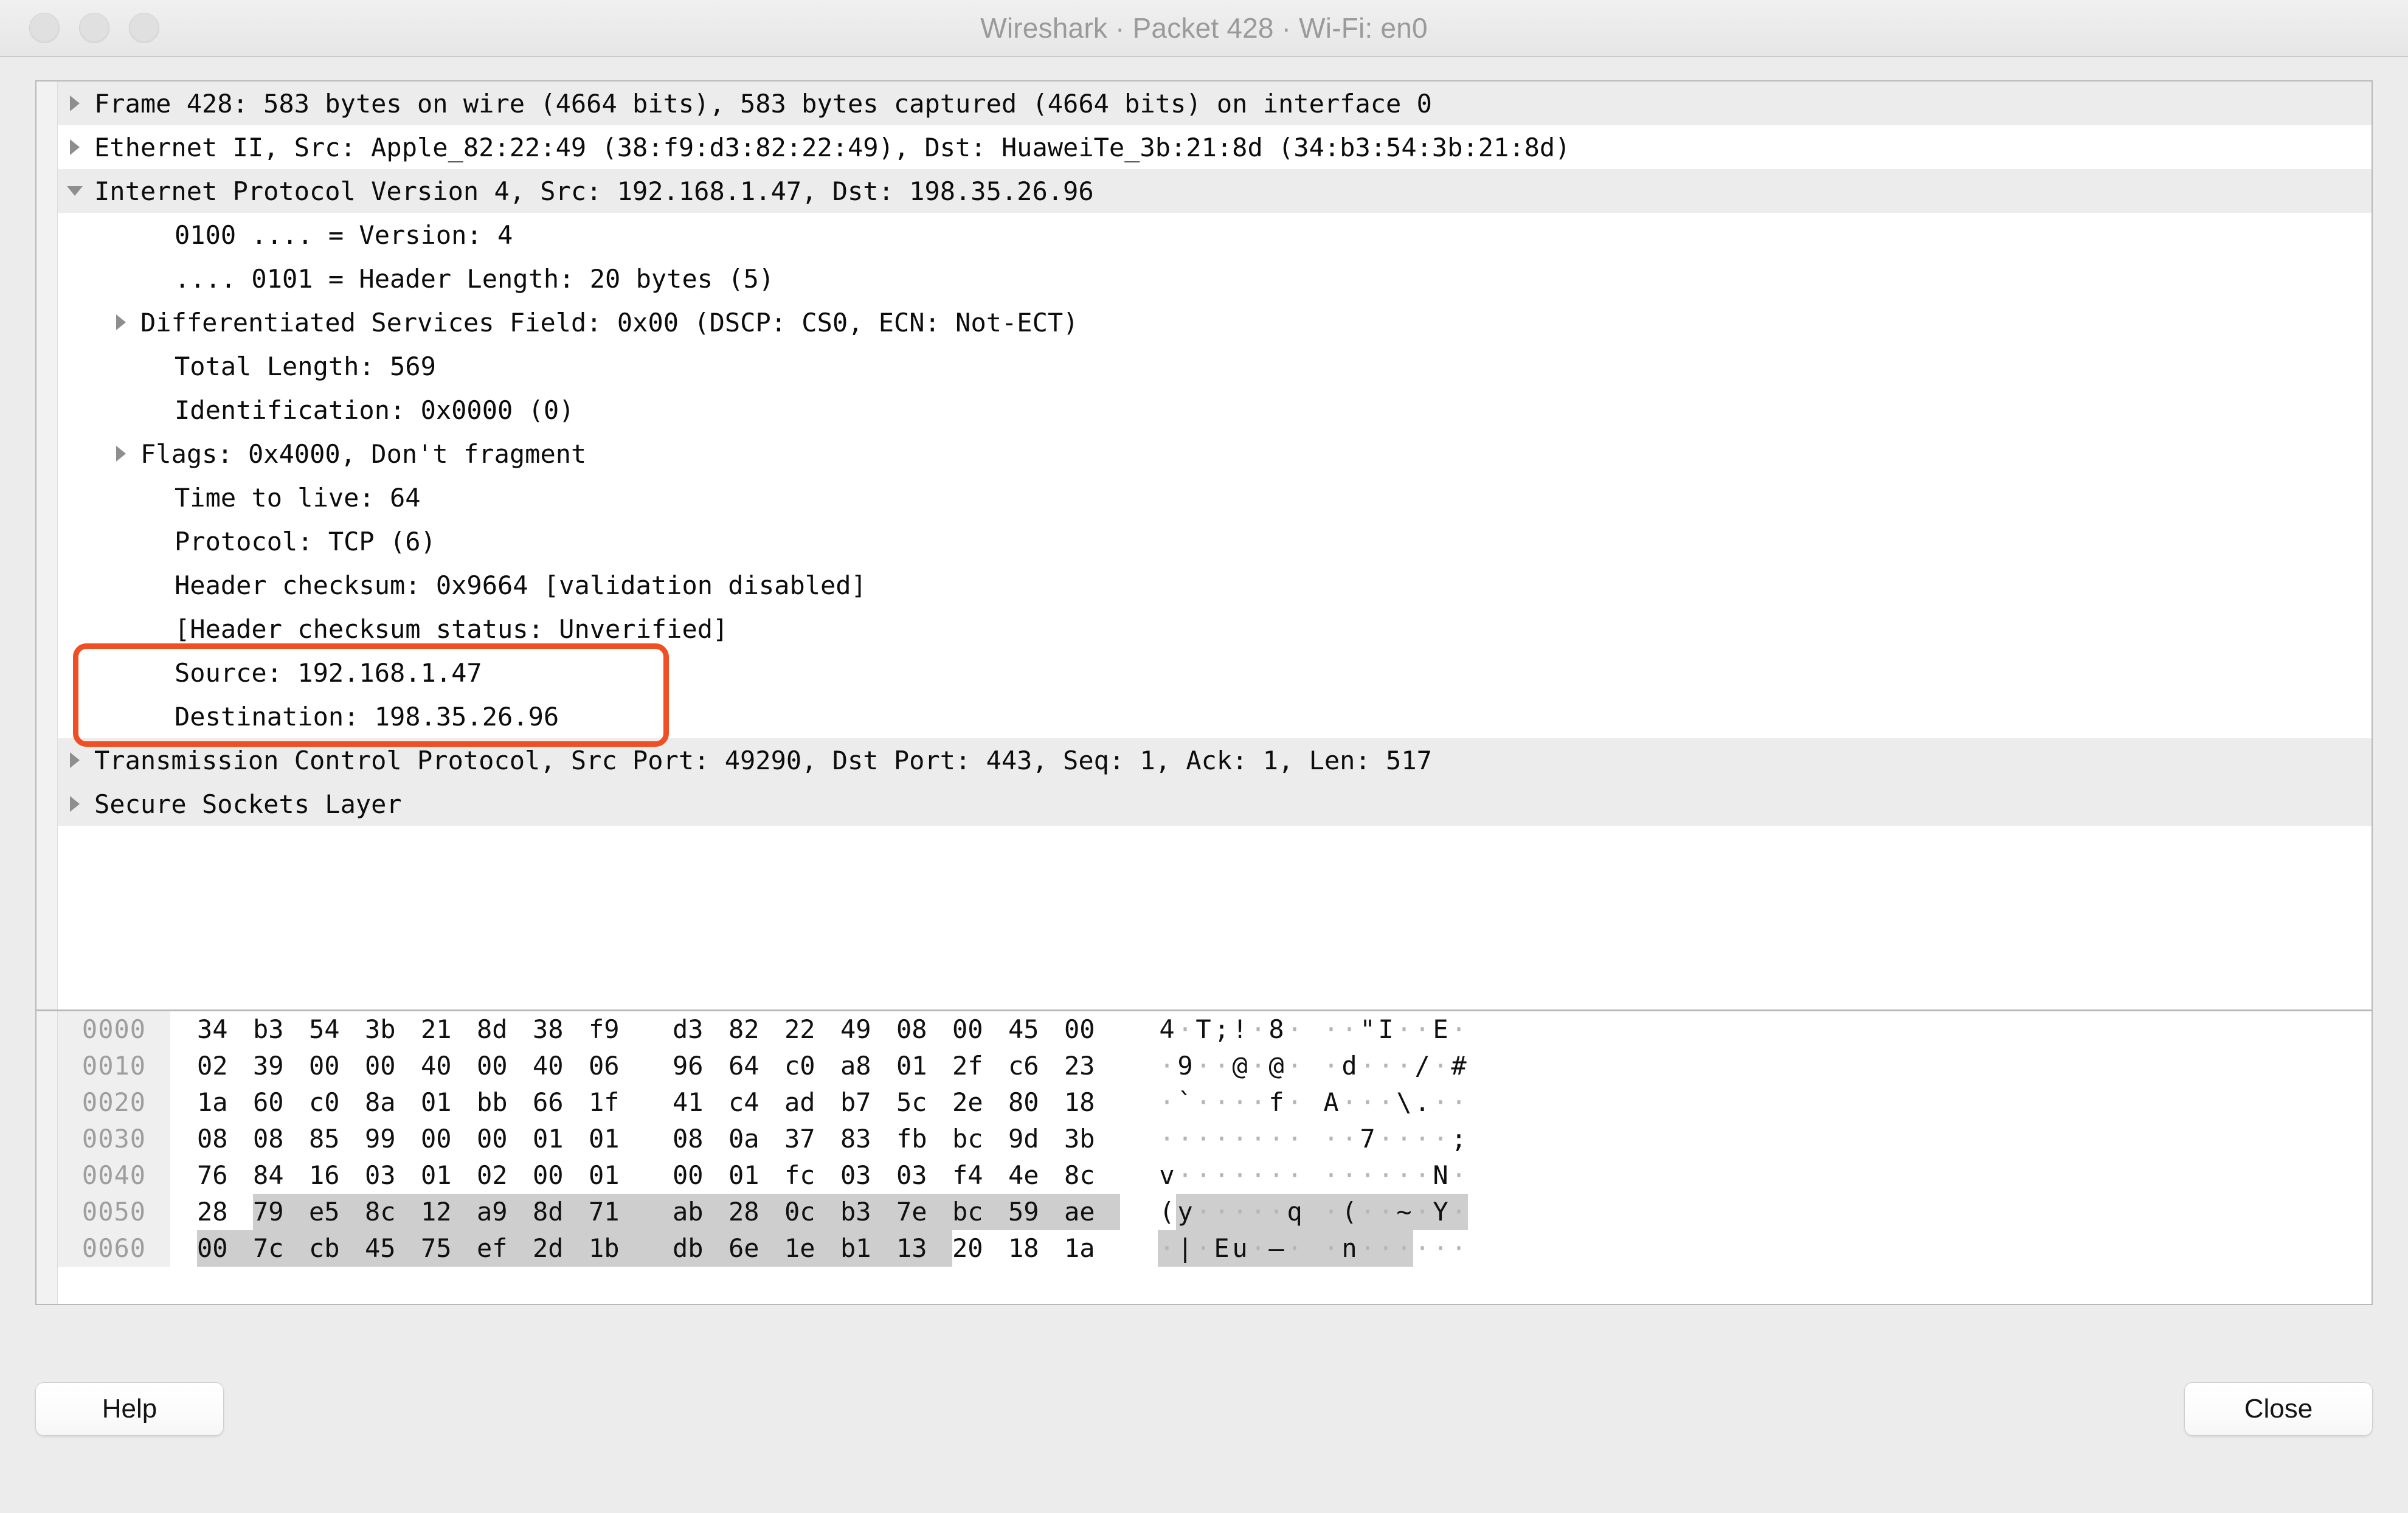 This screenshot has width=2408, height=1513. What do you see at coordinates (868, 1212) in the screenshot?
I see `hex-byte: b3` at bounding box center [868, 1212].